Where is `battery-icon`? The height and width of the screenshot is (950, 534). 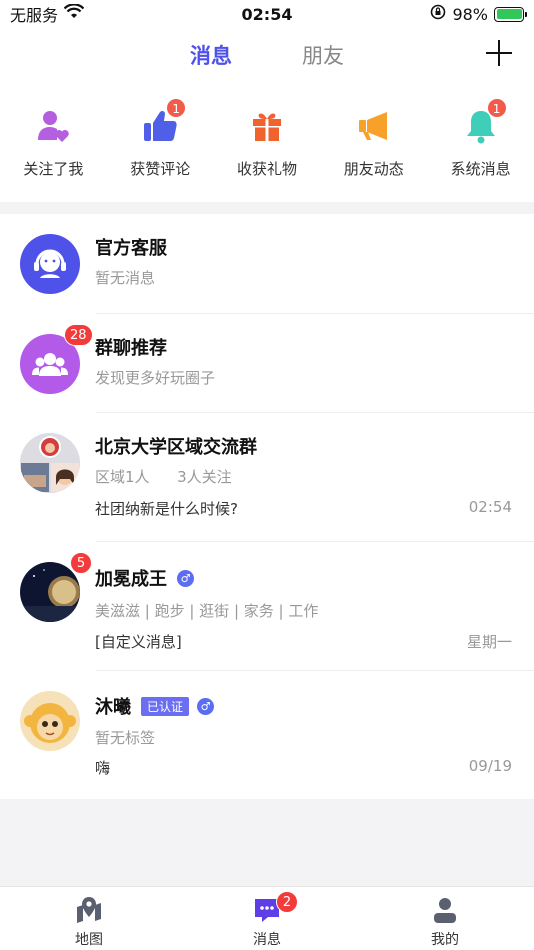 battery-icon is located at coordinates (510, 14).